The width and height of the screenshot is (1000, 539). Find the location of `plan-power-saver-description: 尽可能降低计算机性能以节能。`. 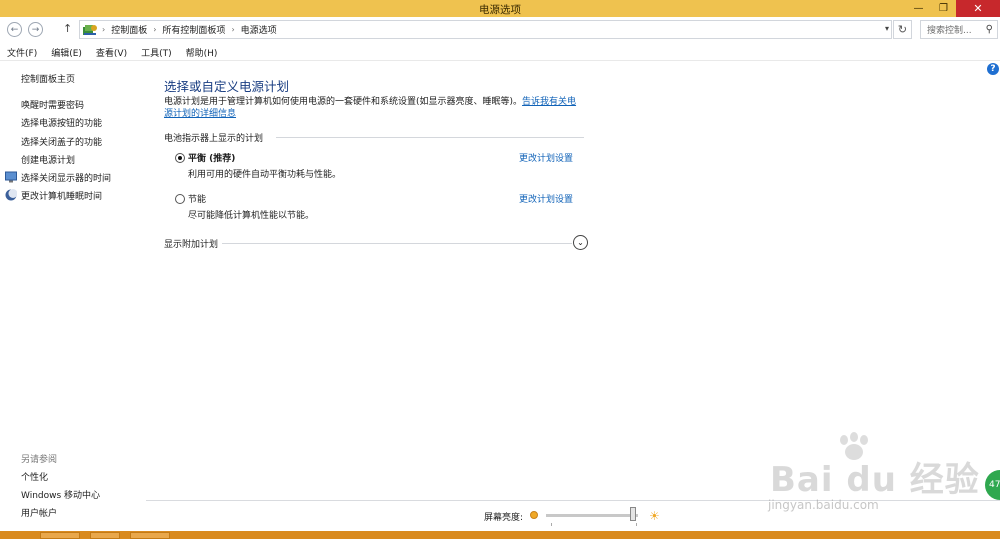

plan-power-saver-description: 尽可能降低计算机性能以节能。 is located at coordinates (251, 216).